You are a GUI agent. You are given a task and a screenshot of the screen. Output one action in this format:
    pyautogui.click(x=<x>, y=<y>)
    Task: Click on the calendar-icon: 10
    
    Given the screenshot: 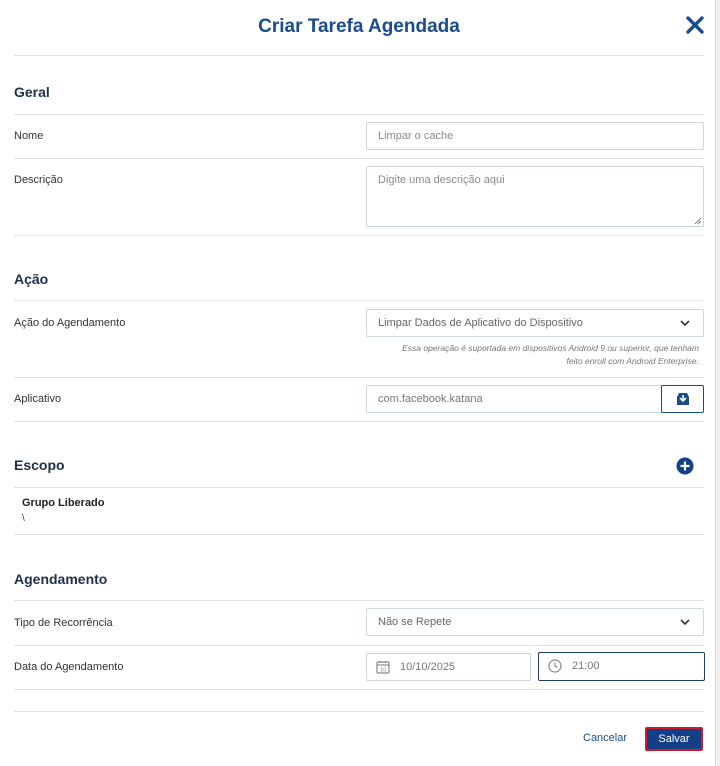 What is the action you would take?
    pyautogui.click(x=383, y=667)
    